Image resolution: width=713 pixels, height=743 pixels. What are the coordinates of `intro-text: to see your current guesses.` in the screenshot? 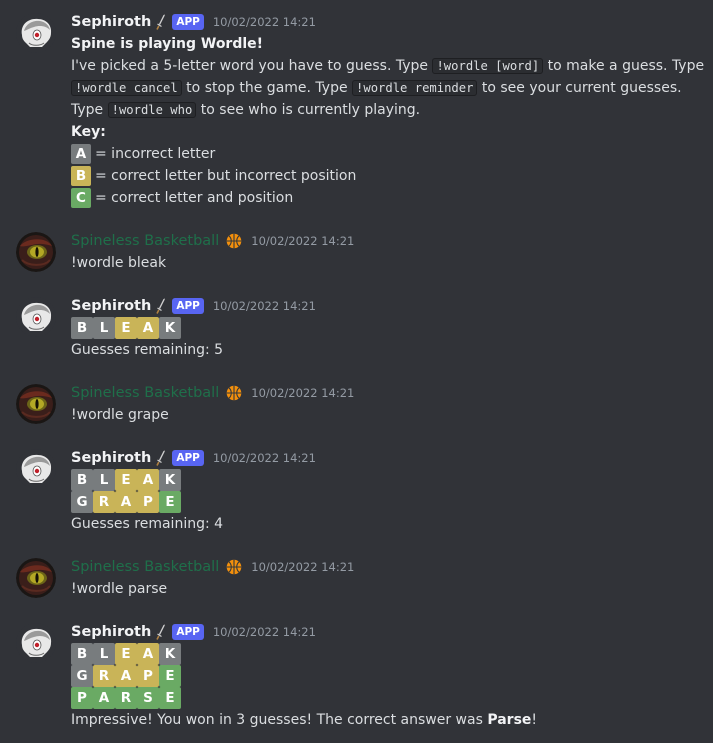 It's located at (579, 88).